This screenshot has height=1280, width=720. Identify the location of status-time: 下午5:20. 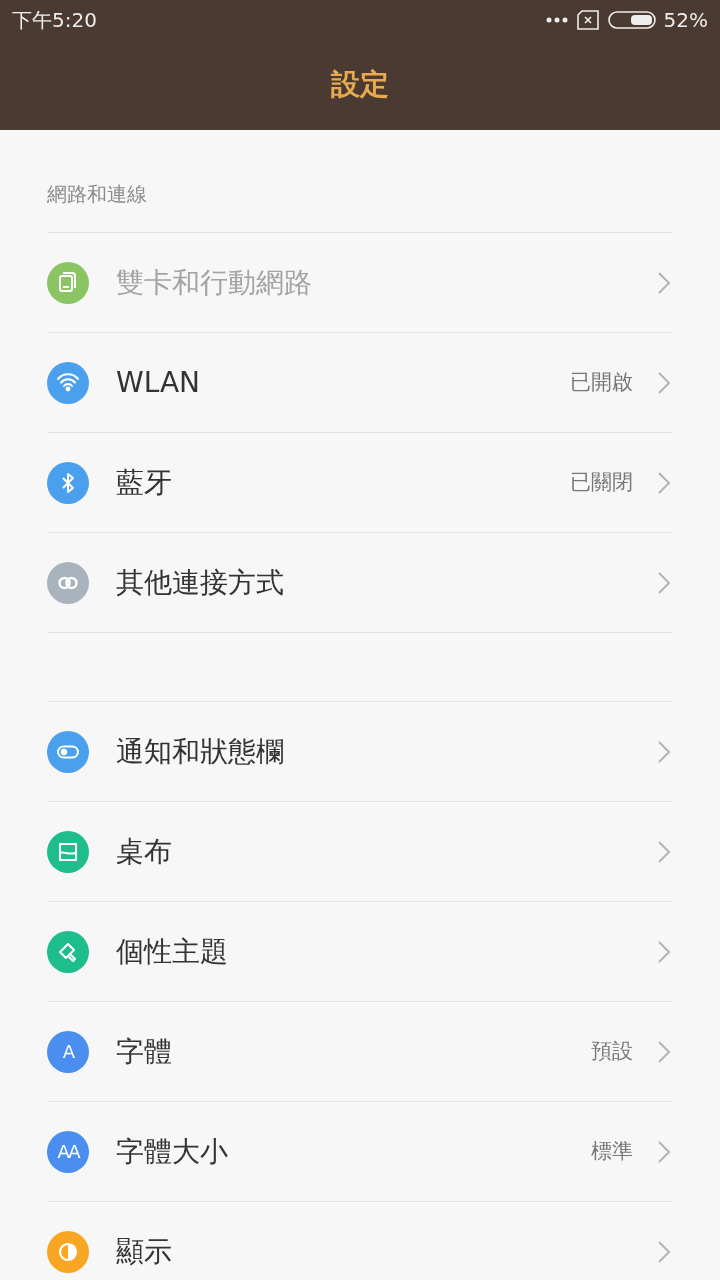
(54, 20).